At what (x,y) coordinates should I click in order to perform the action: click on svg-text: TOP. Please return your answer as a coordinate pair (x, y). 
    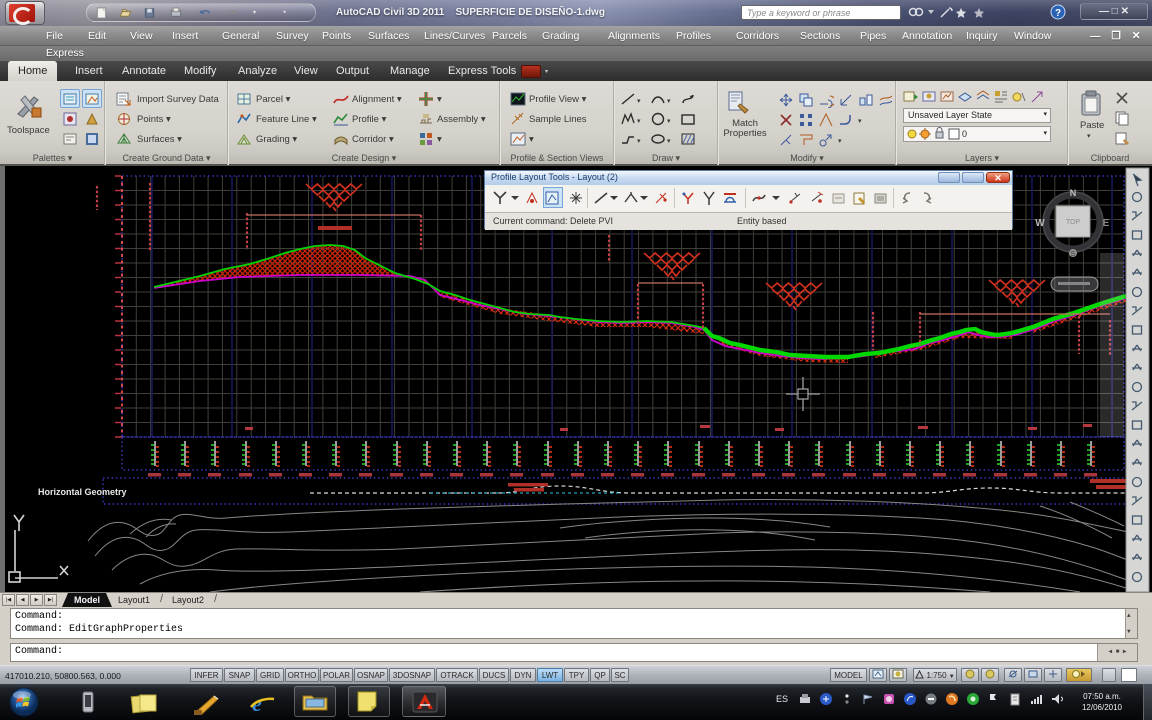
    Looking at the image, I should click on (1073, 222).